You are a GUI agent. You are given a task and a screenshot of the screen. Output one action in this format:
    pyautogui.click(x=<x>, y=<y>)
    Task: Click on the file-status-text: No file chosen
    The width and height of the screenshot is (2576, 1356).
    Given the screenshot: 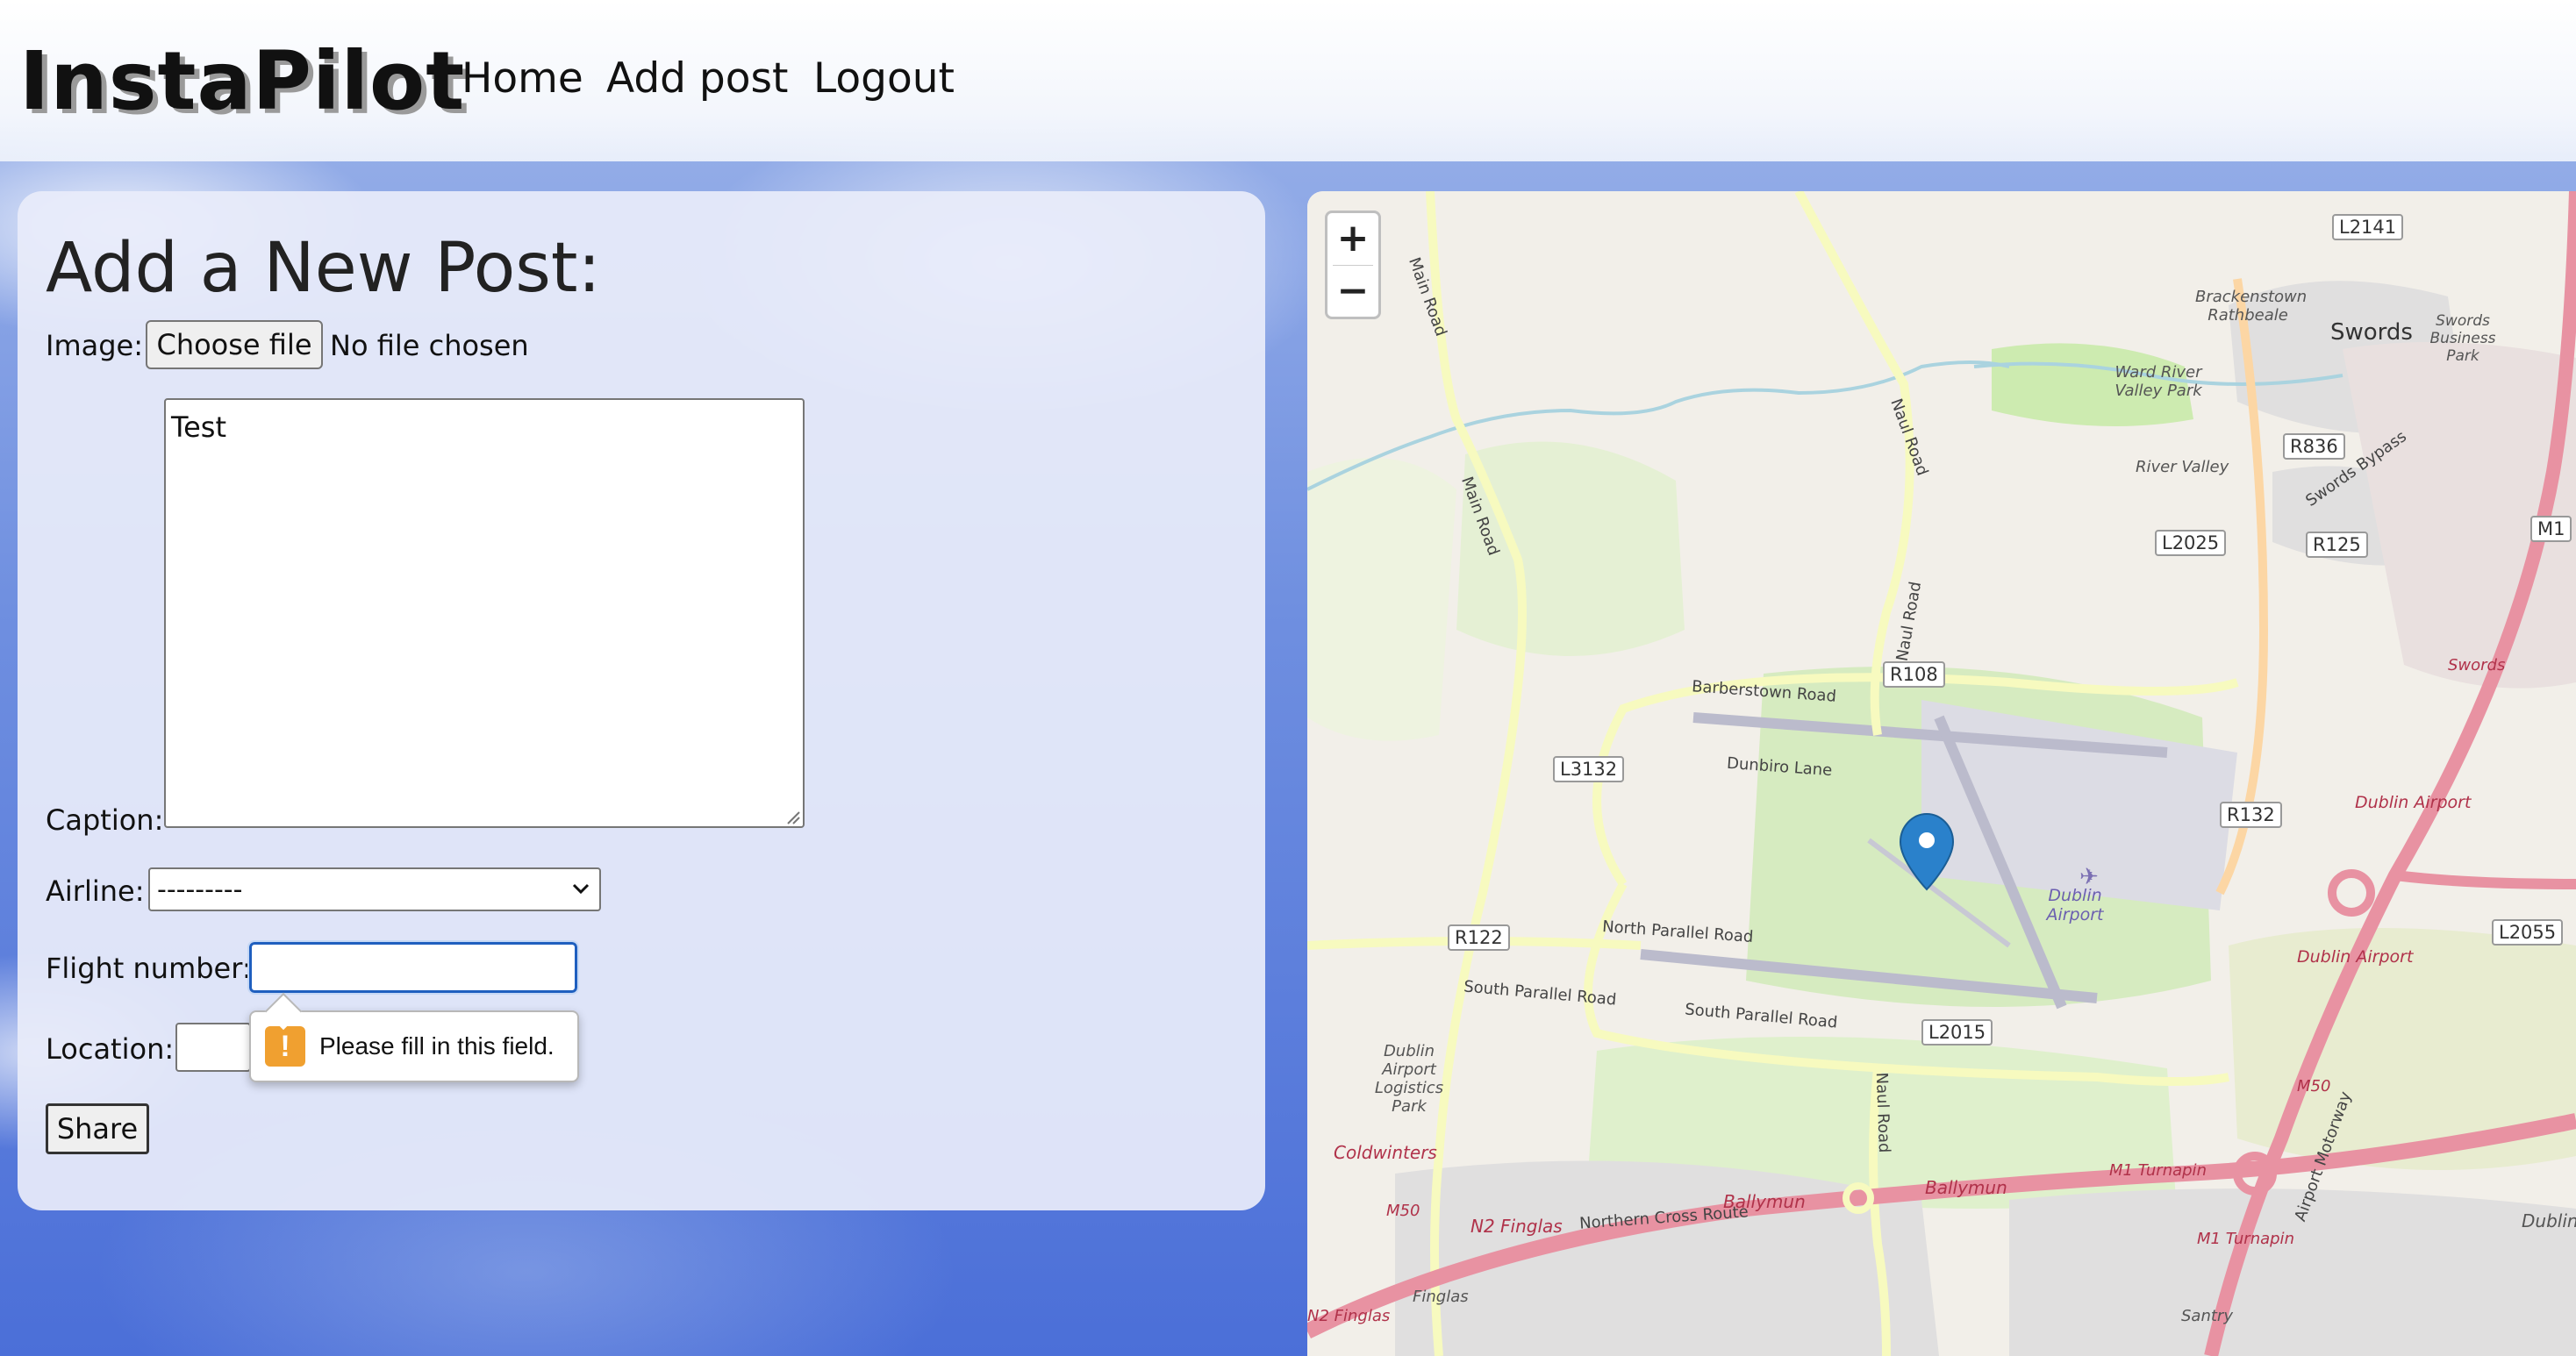 What is the action you would take?
    pyautogui.click(x=429, y=345)
    